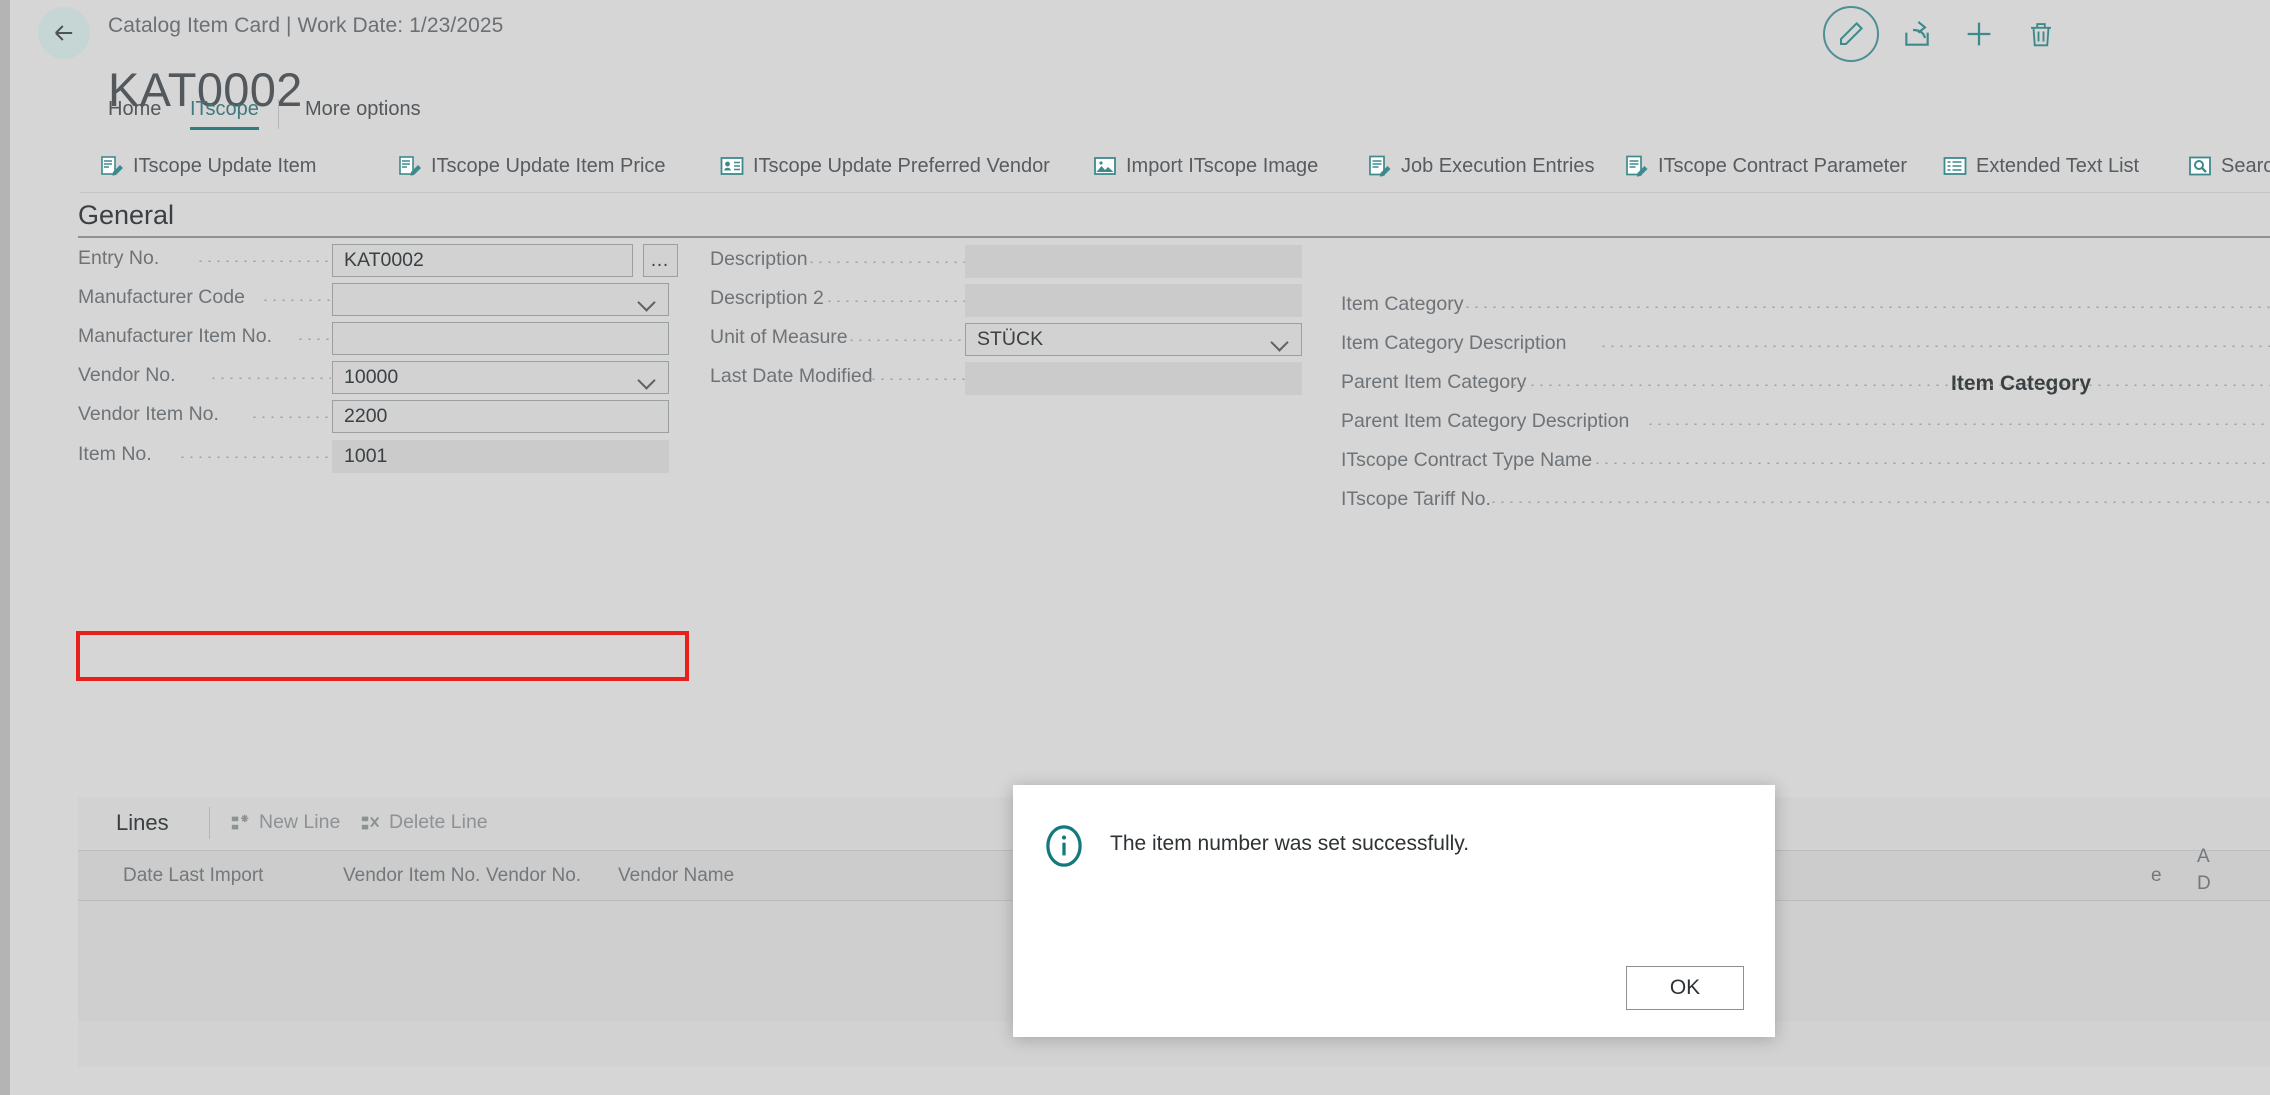 The image size is (2270, 1095). I want to click on field-itscope-tariff-no: ITscope Tariff No., so click(1805, 501).